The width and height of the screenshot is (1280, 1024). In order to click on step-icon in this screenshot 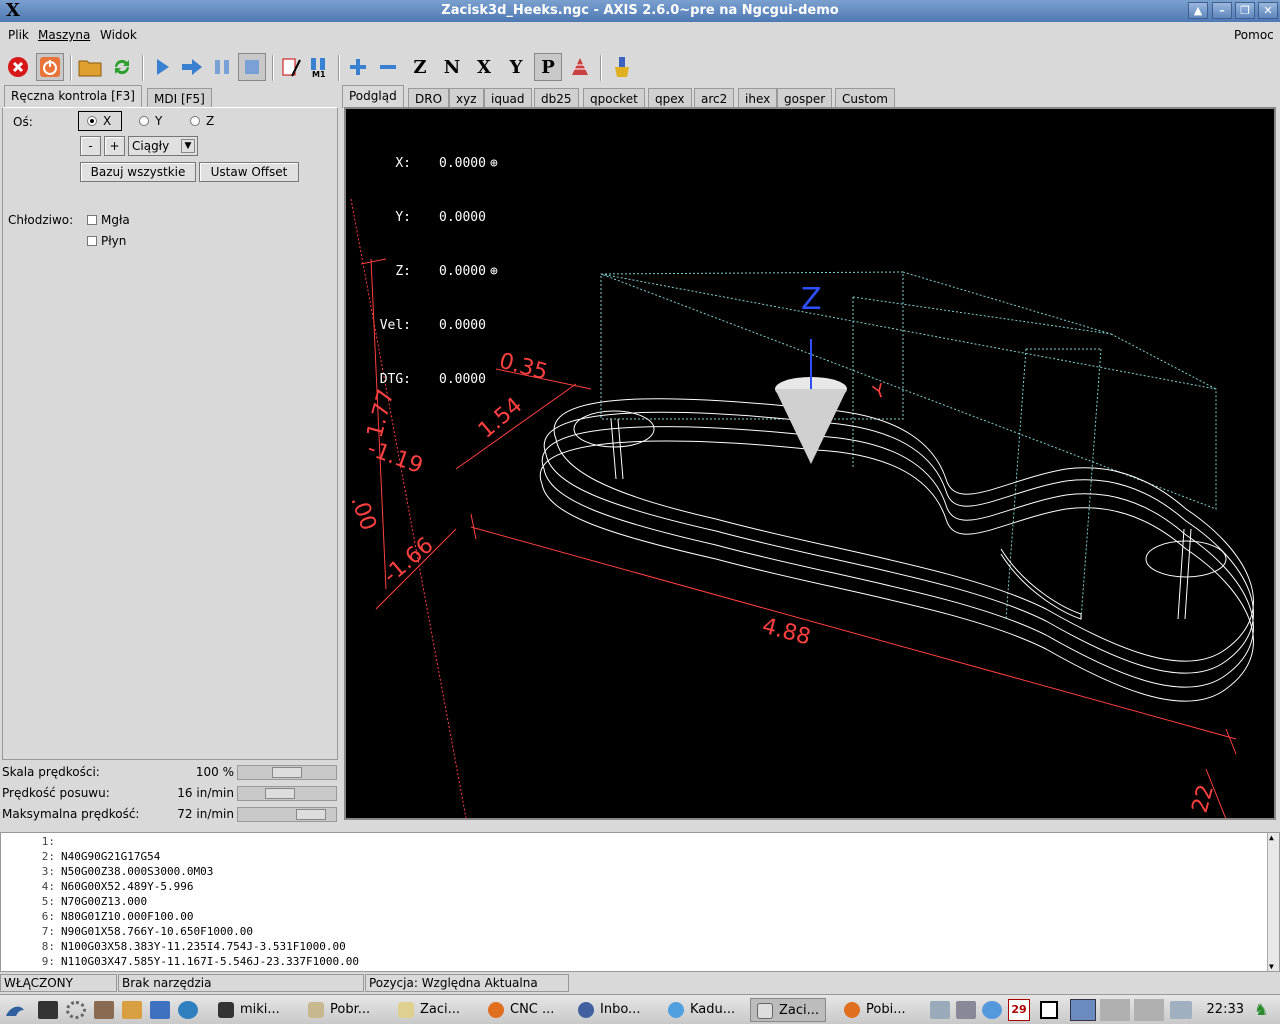, I will do `click(192, 67)`.